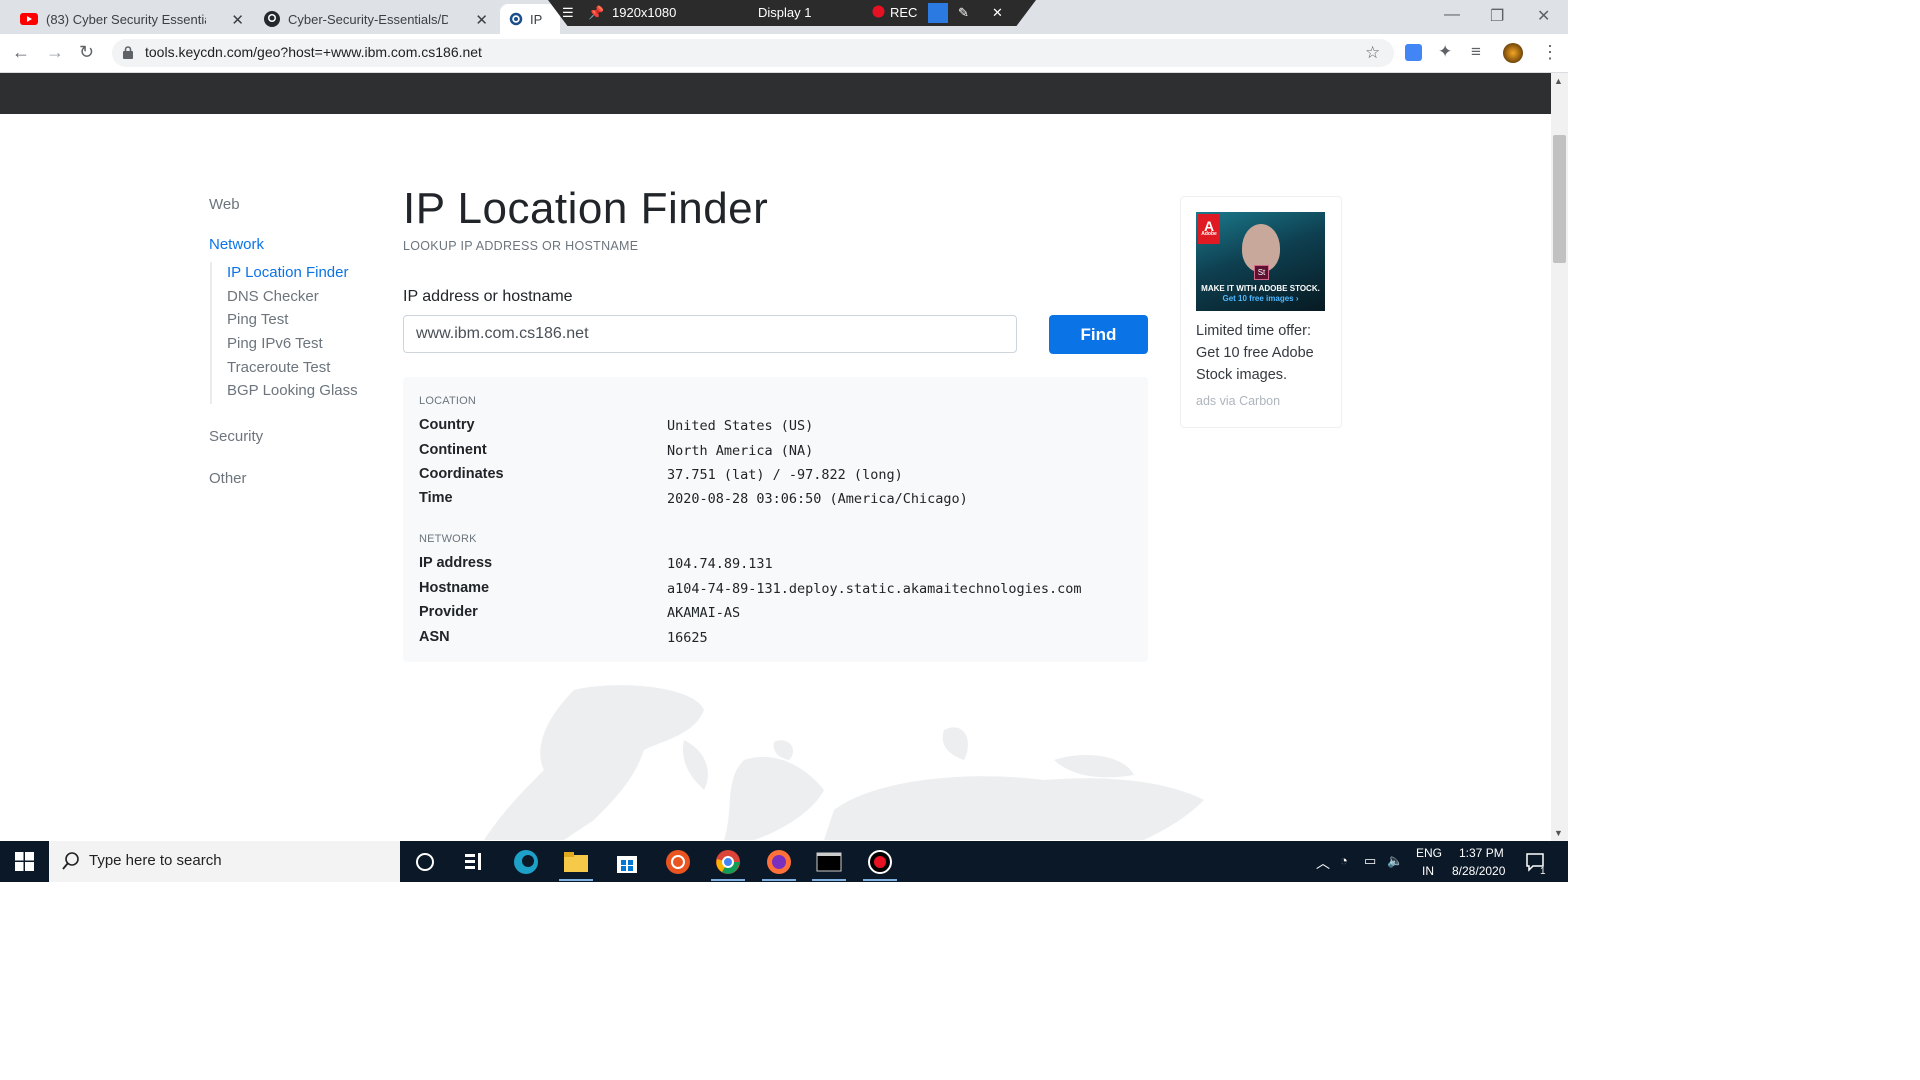 Image resolution: width=1920 pixels, height=1080 pixels. Describe the element at coordinates (627, 862) in the screenshot. I see `store-icon` at that location.